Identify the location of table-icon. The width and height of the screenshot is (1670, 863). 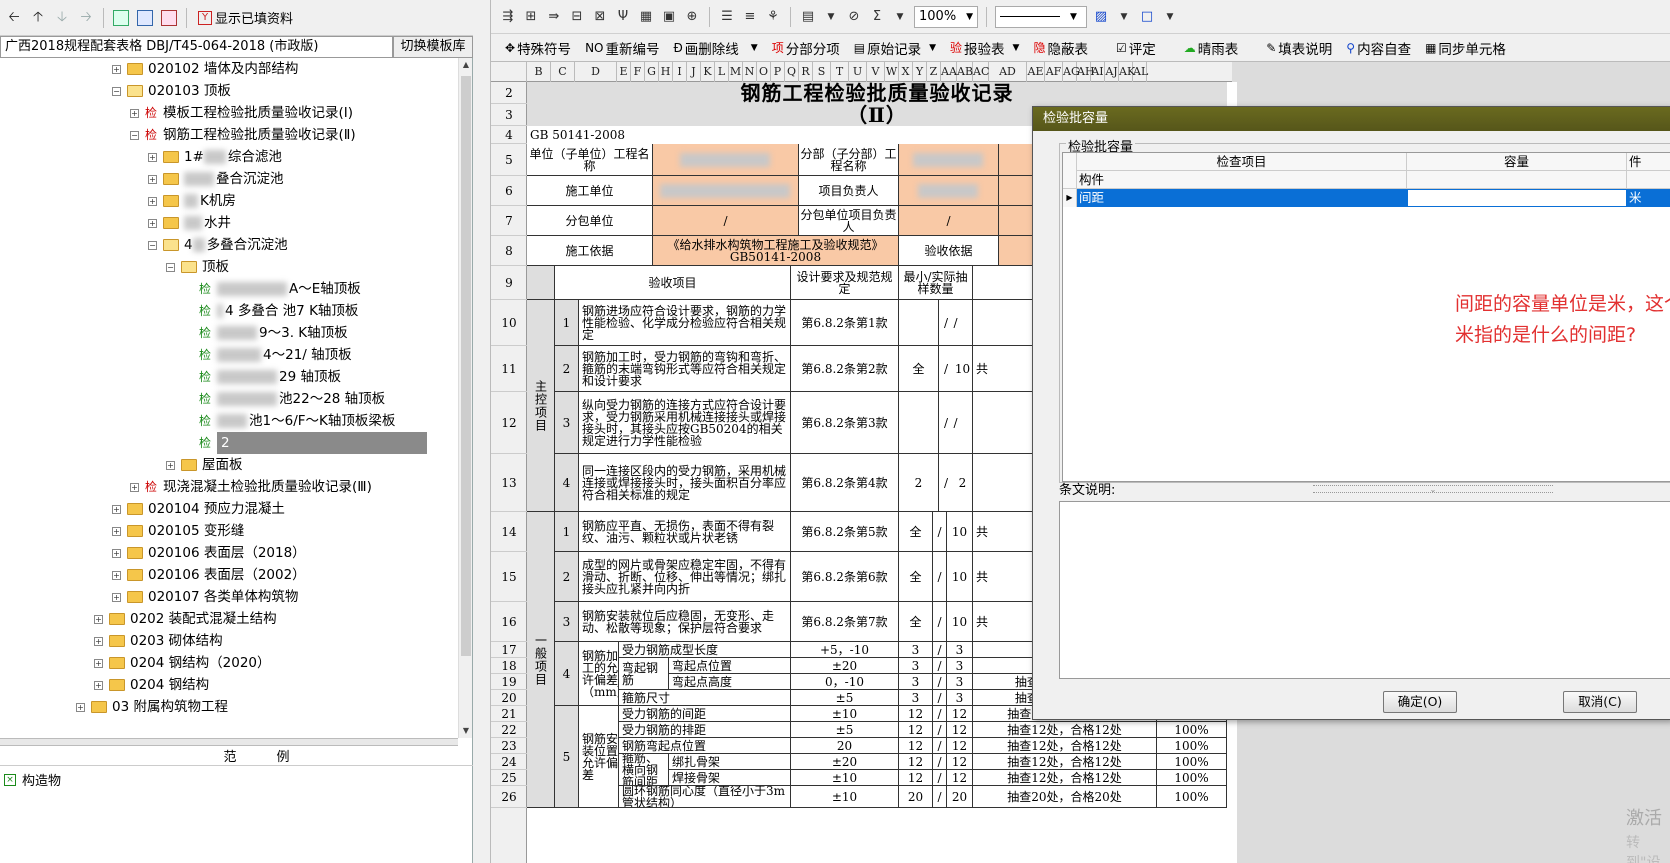
(121, 18).